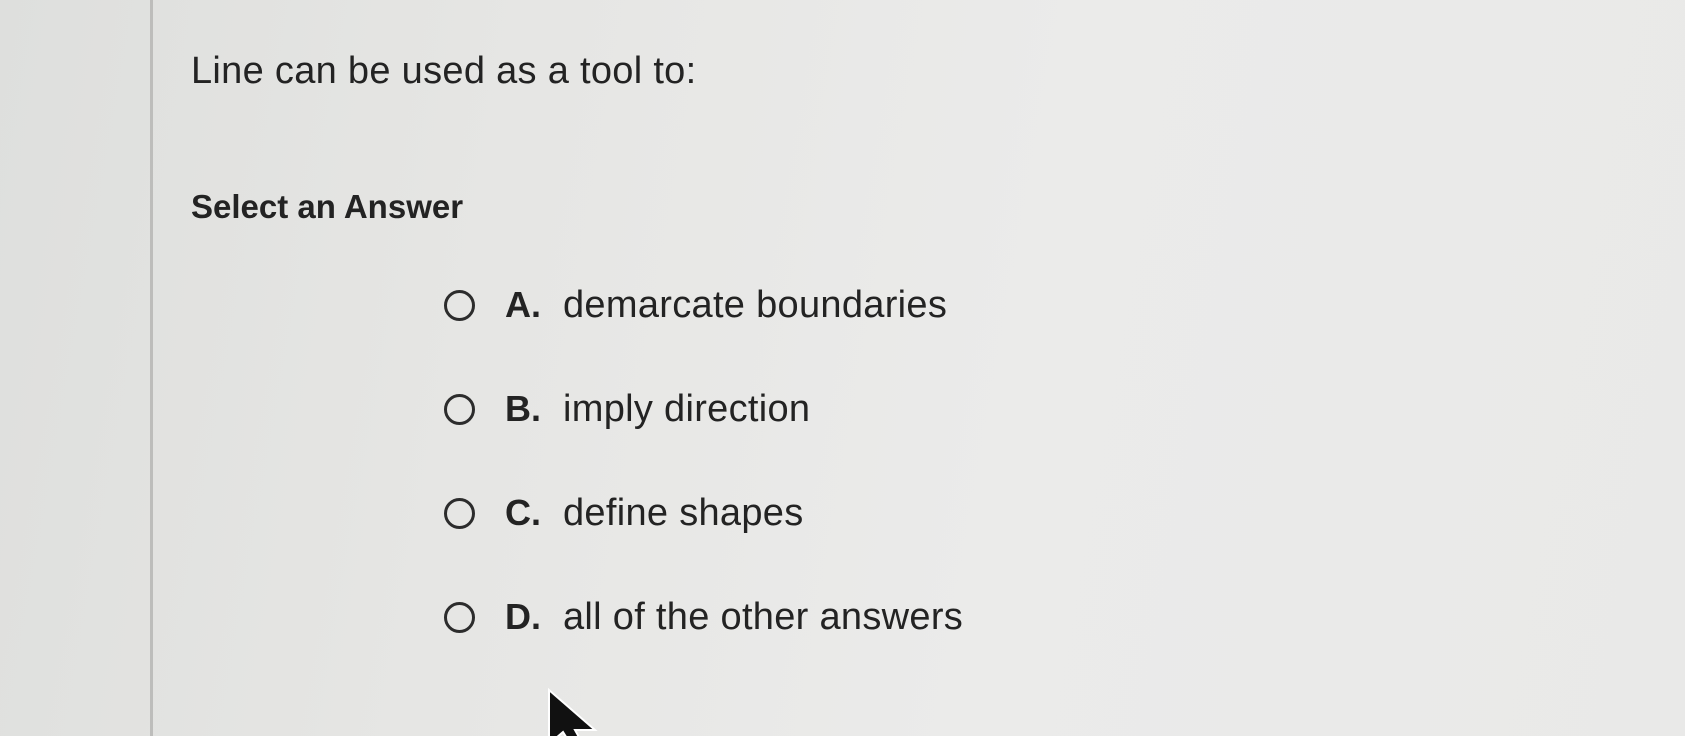 The image size is (1685, 736). What do you see at coordinates (523, 512) in the screenshot?
I see `option-letter: C.` at bounding box center [523, 512].